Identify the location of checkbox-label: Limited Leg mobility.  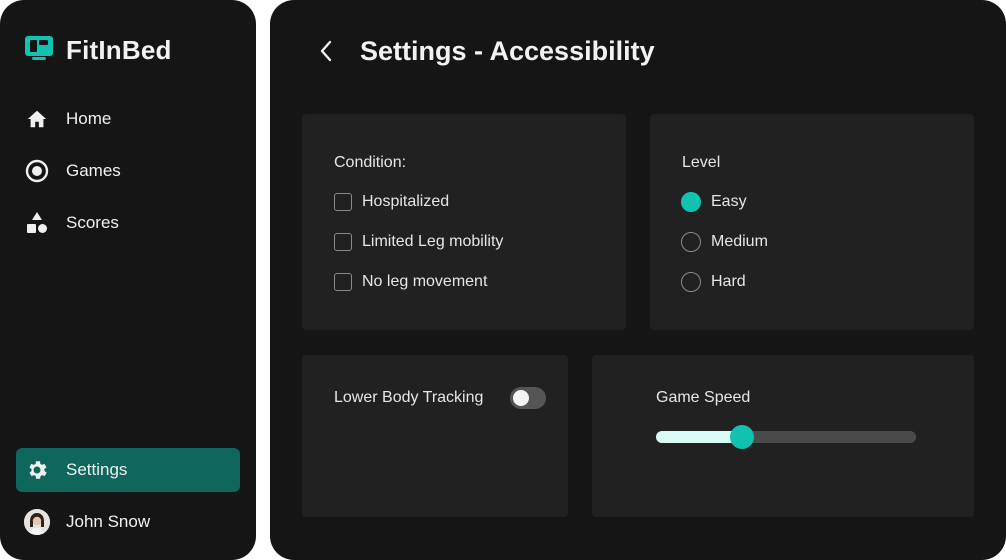
(433, 241).